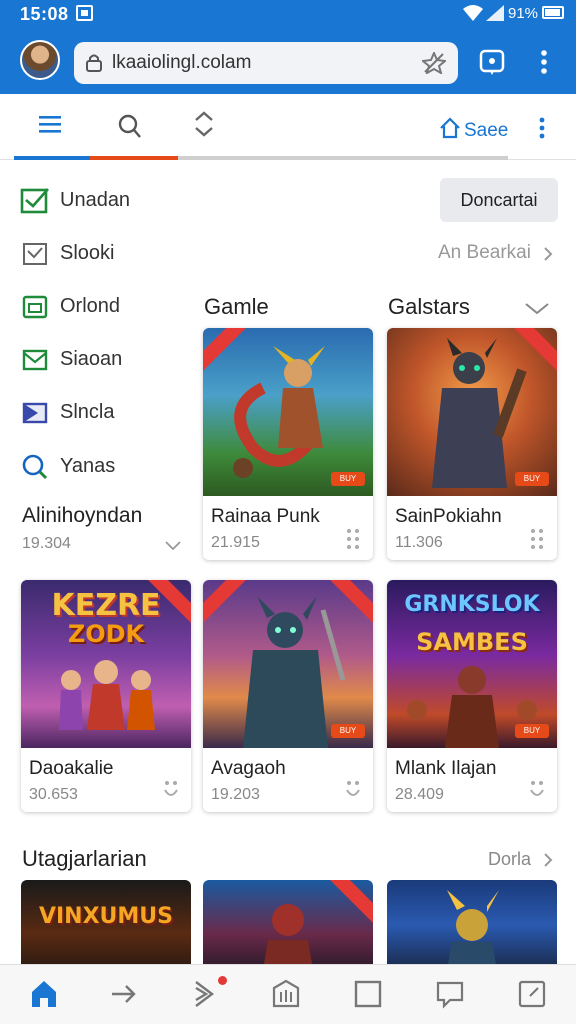  I want to click on subsection-count: 19.304, so click(46, 543).